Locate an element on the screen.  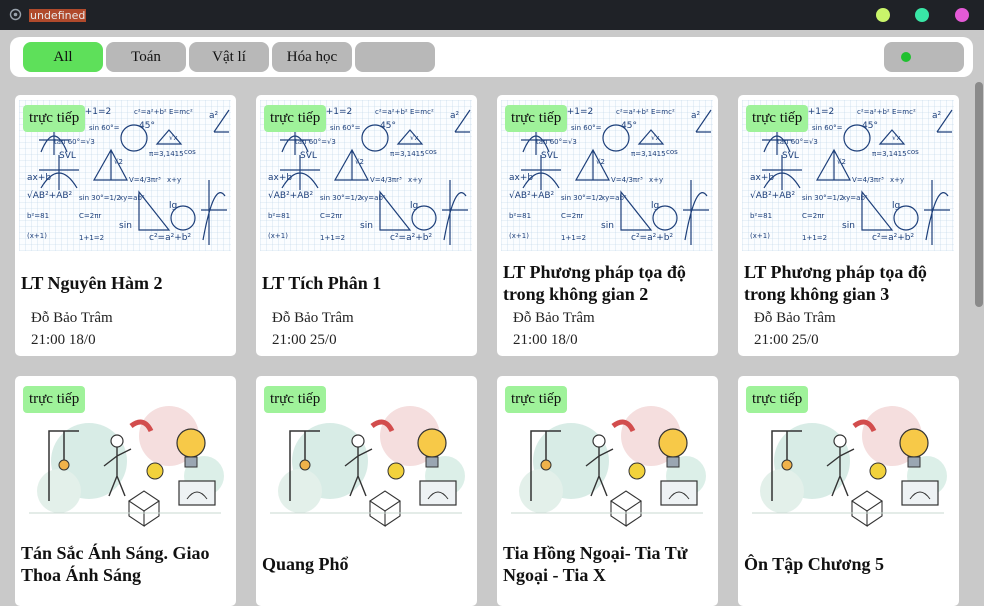
filter-chip-hoa-hoc: Hóa học is located at coordinates (312, 57).